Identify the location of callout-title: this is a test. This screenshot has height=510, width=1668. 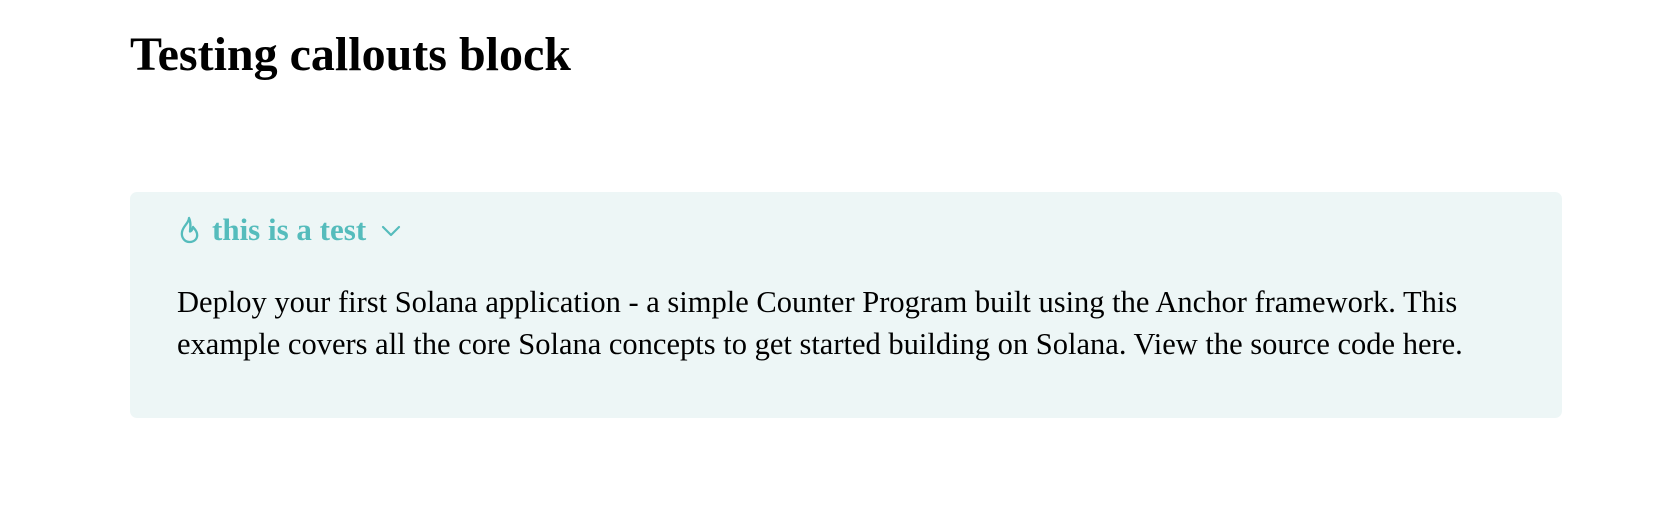
(289, 229).